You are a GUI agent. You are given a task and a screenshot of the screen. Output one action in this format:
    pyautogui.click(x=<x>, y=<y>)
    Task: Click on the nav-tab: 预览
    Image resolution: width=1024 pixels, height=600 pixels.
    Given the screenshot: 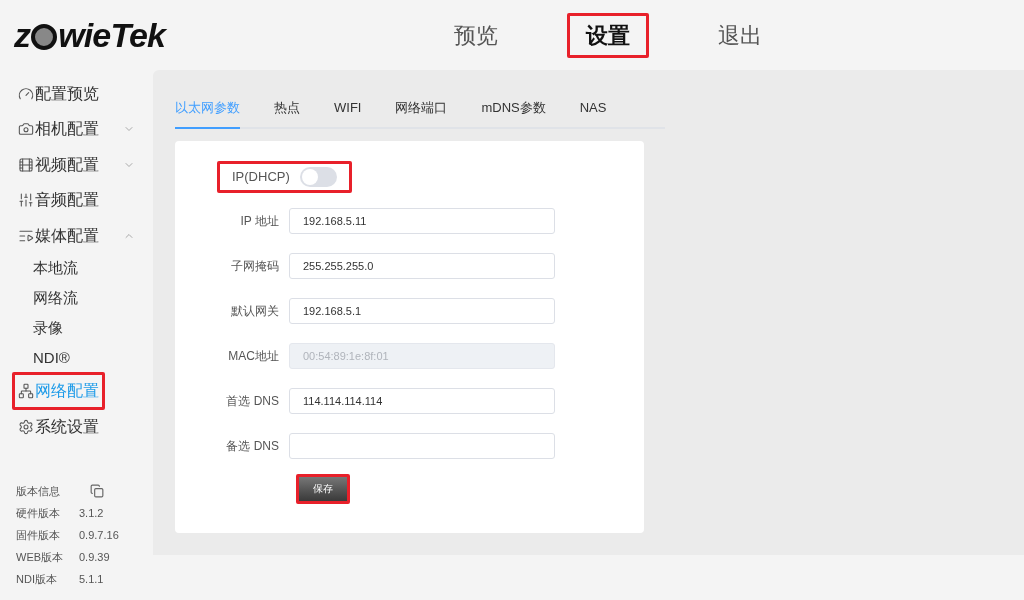 What is the action you would take?
    pyautogui.click(x=476, y=35)
    